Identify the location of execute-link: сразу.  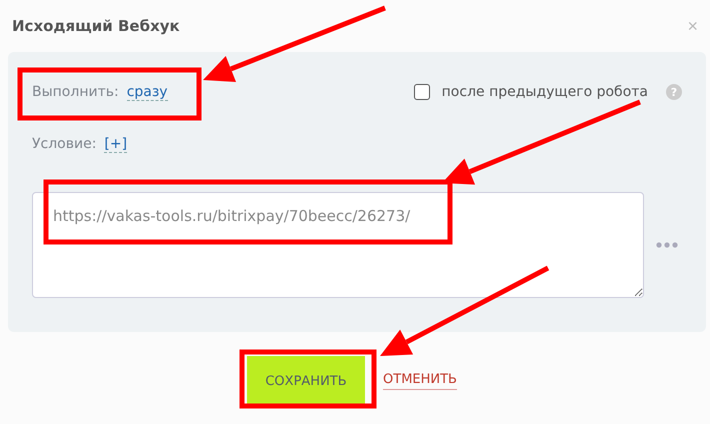
(147, 92).